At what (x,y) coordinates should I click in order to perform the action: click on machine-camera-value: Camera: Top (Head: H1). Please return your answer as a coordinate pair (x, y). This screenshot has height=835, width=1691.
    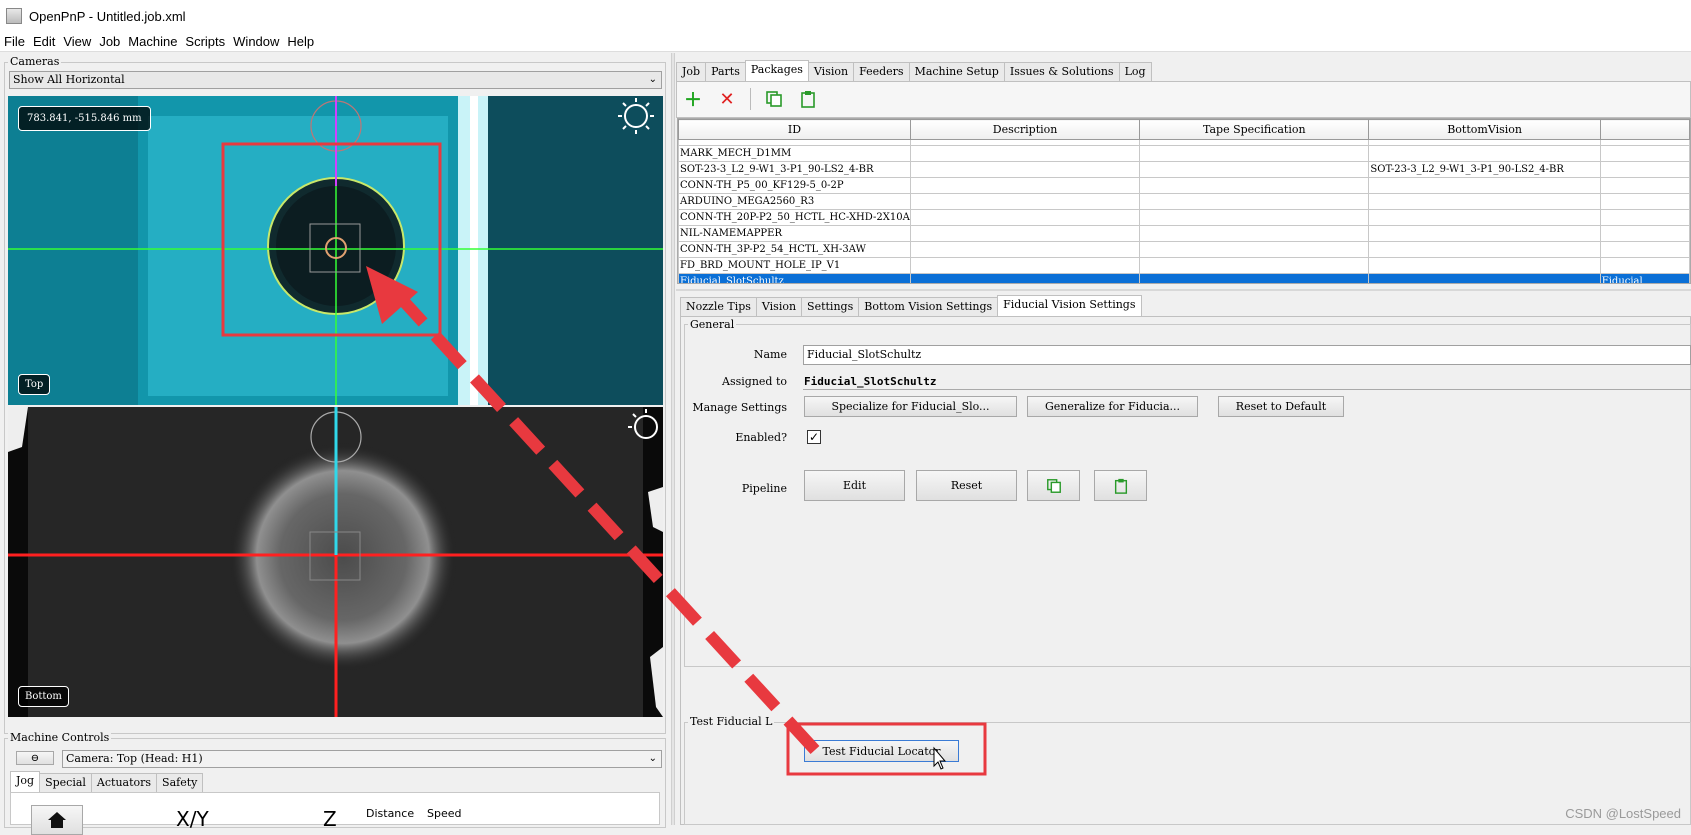
    Looking at the image, I should click on (134, 758).